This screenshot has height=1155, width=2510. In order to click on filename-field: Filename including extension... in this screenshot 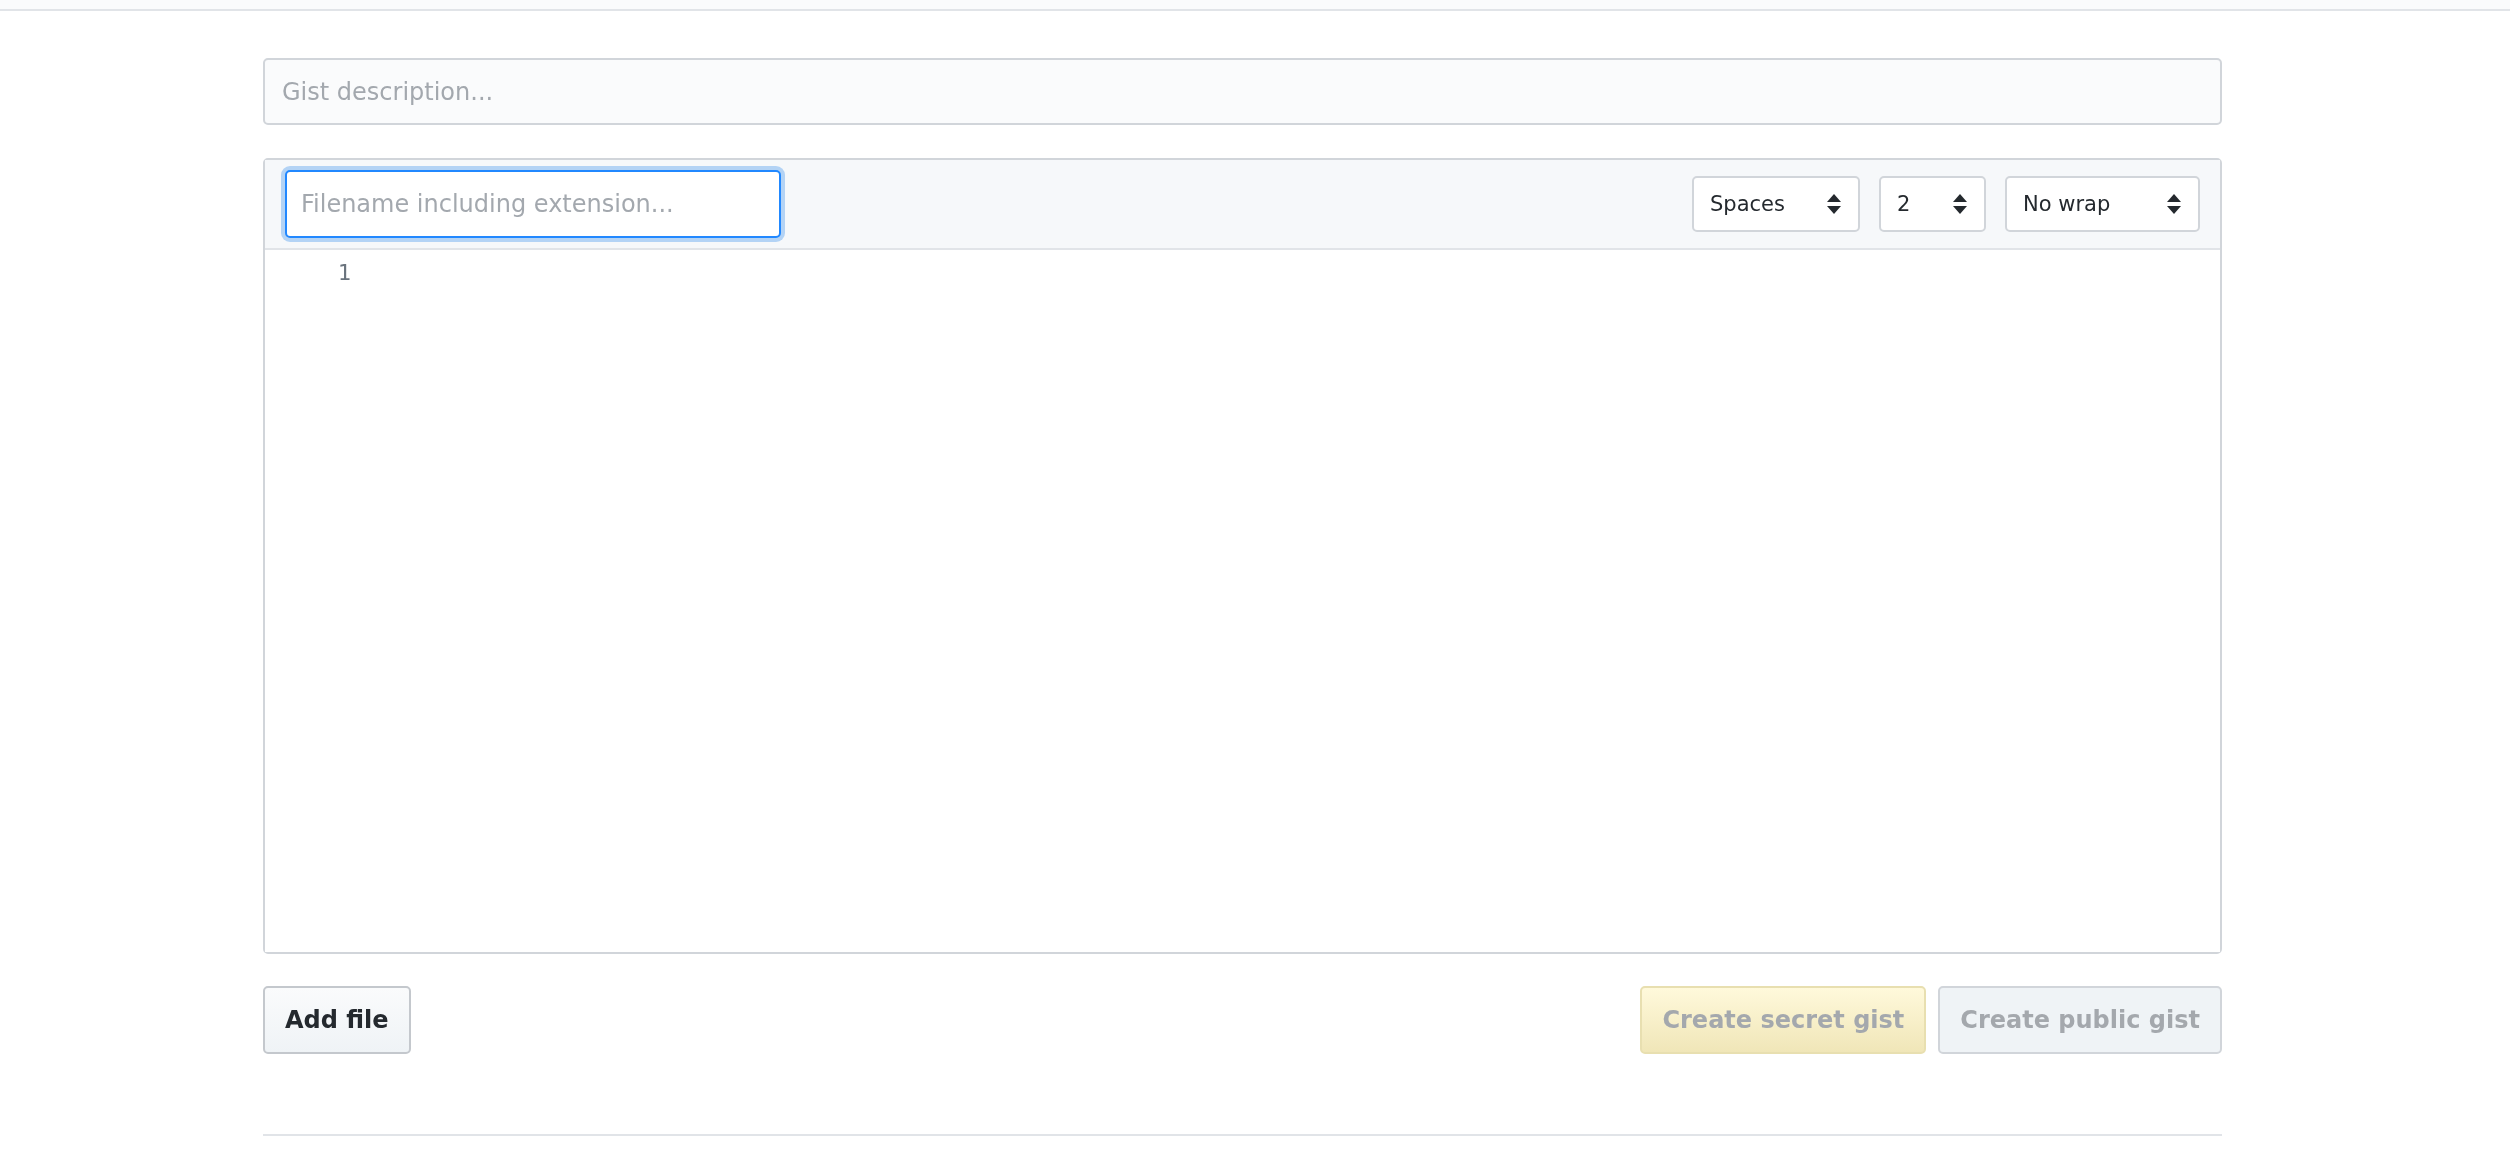, I will do `click(533, 204)`.